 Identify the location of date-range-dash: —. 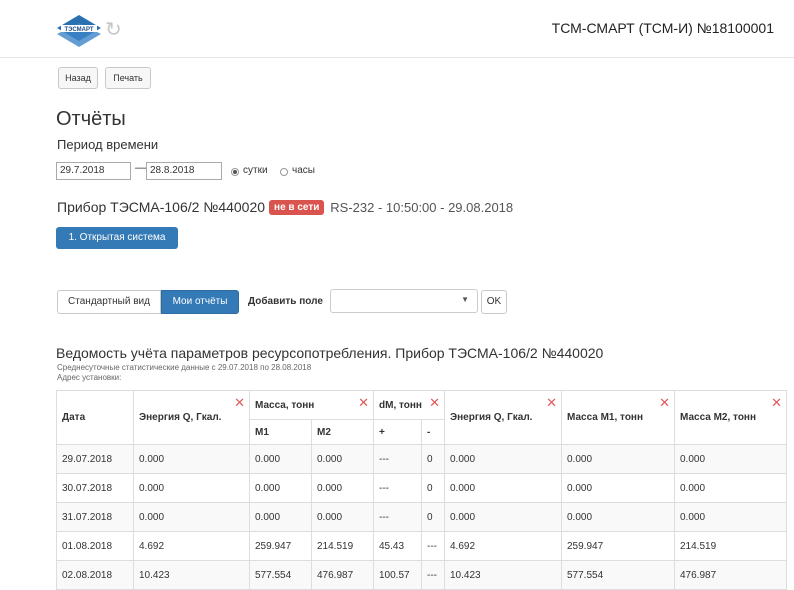
(140, 168).